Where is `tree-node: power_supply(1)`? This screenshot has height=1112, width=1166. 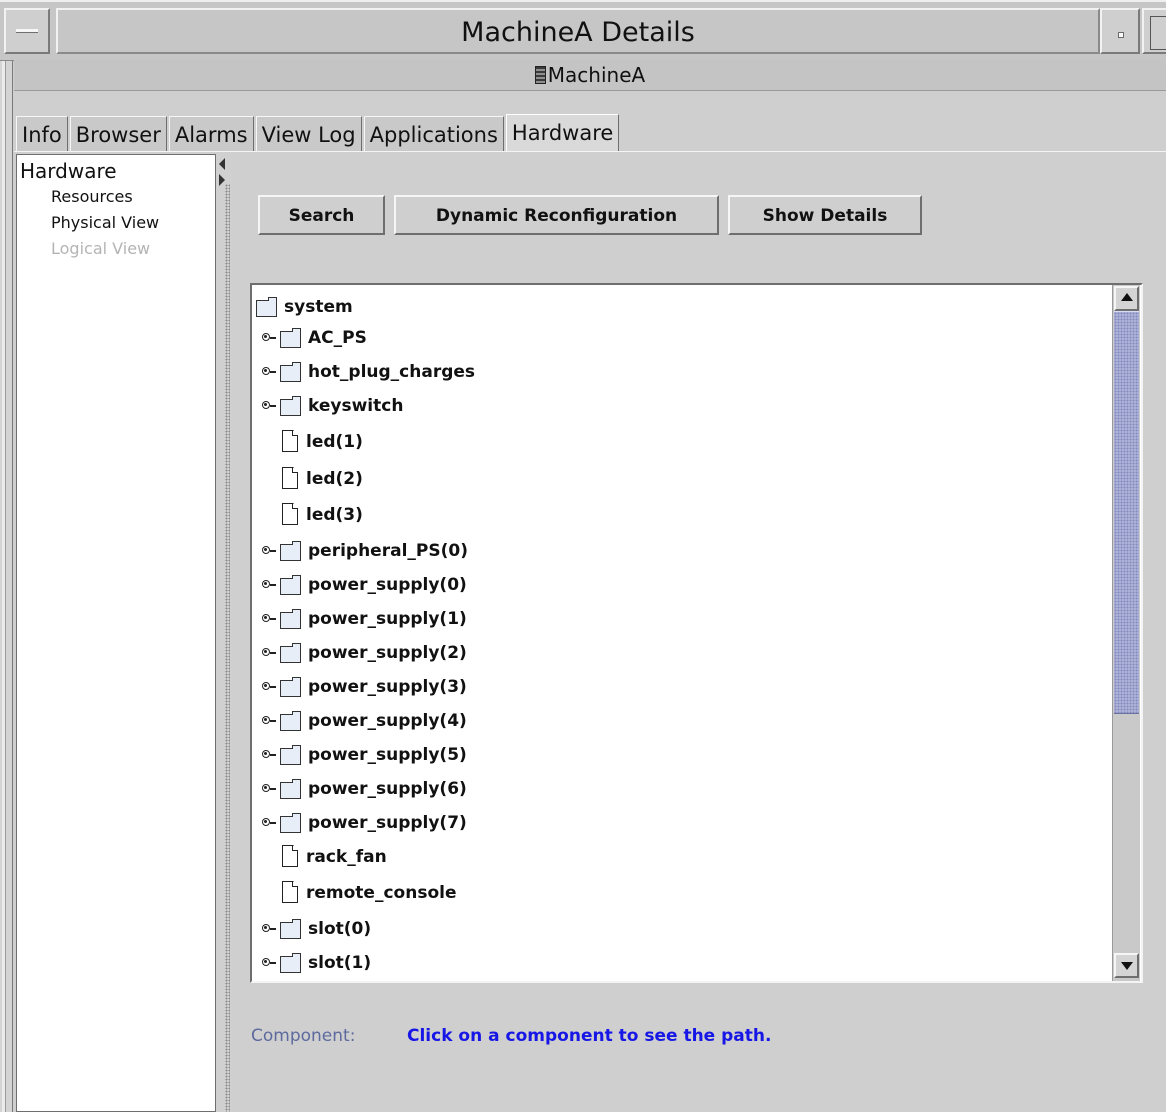 tree-node: power_supply(1) is located at coordinates (364, 619).